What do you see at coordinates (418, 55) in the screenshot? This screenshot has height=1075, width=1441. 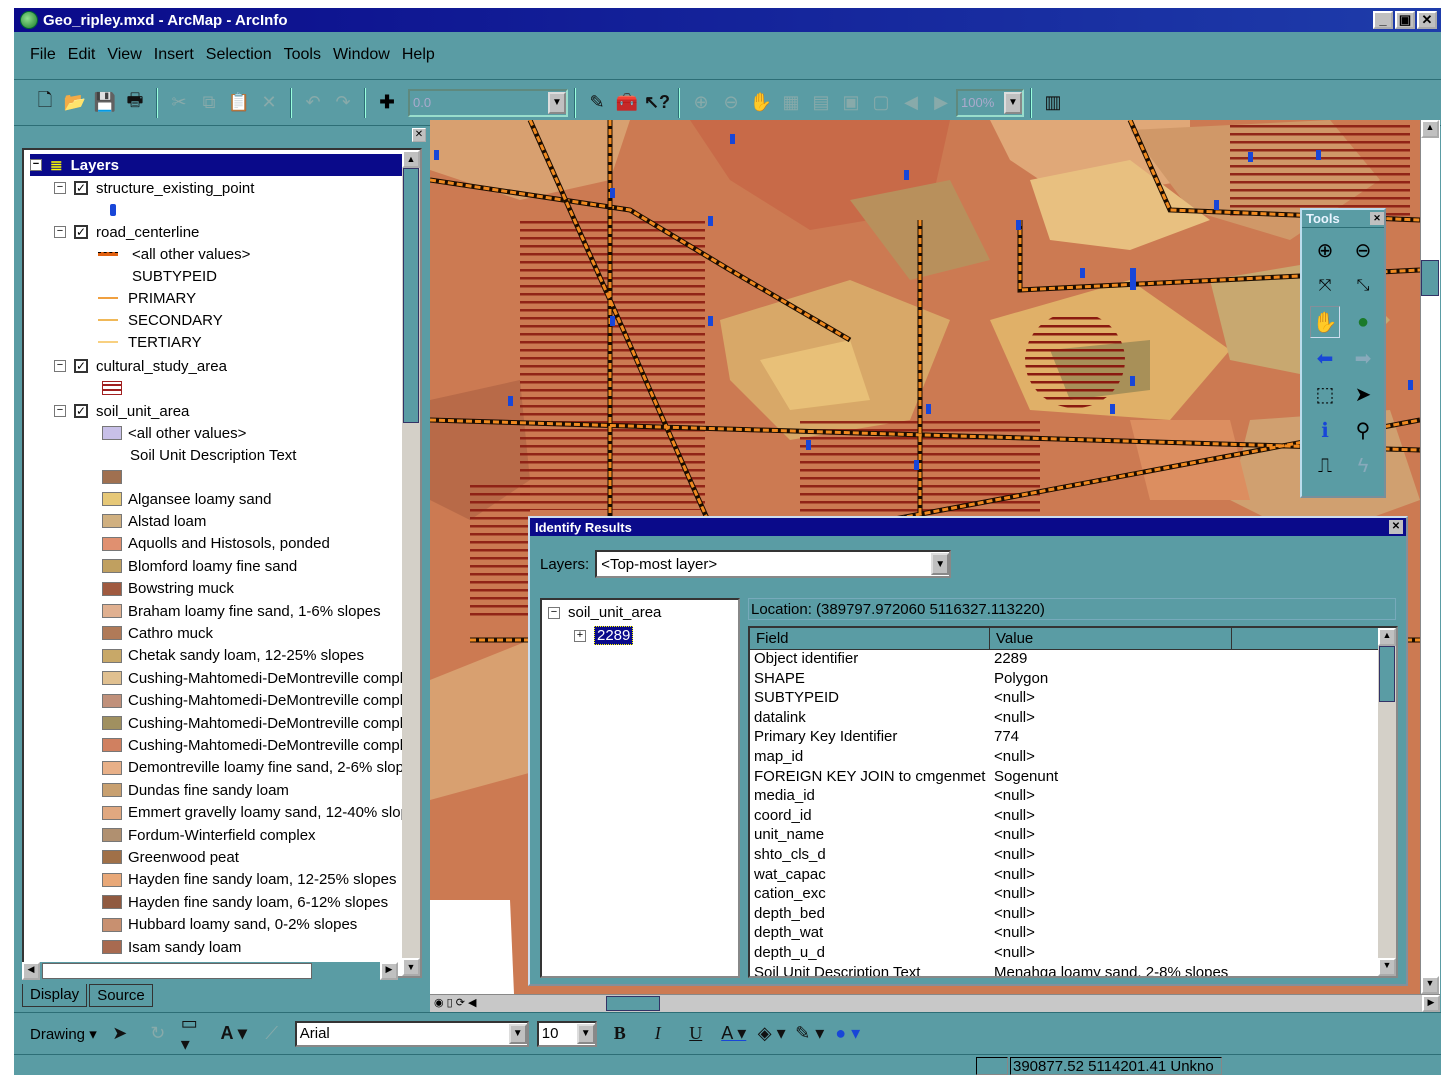 I see `menu-help: Help` at bounding box center [418, 55].